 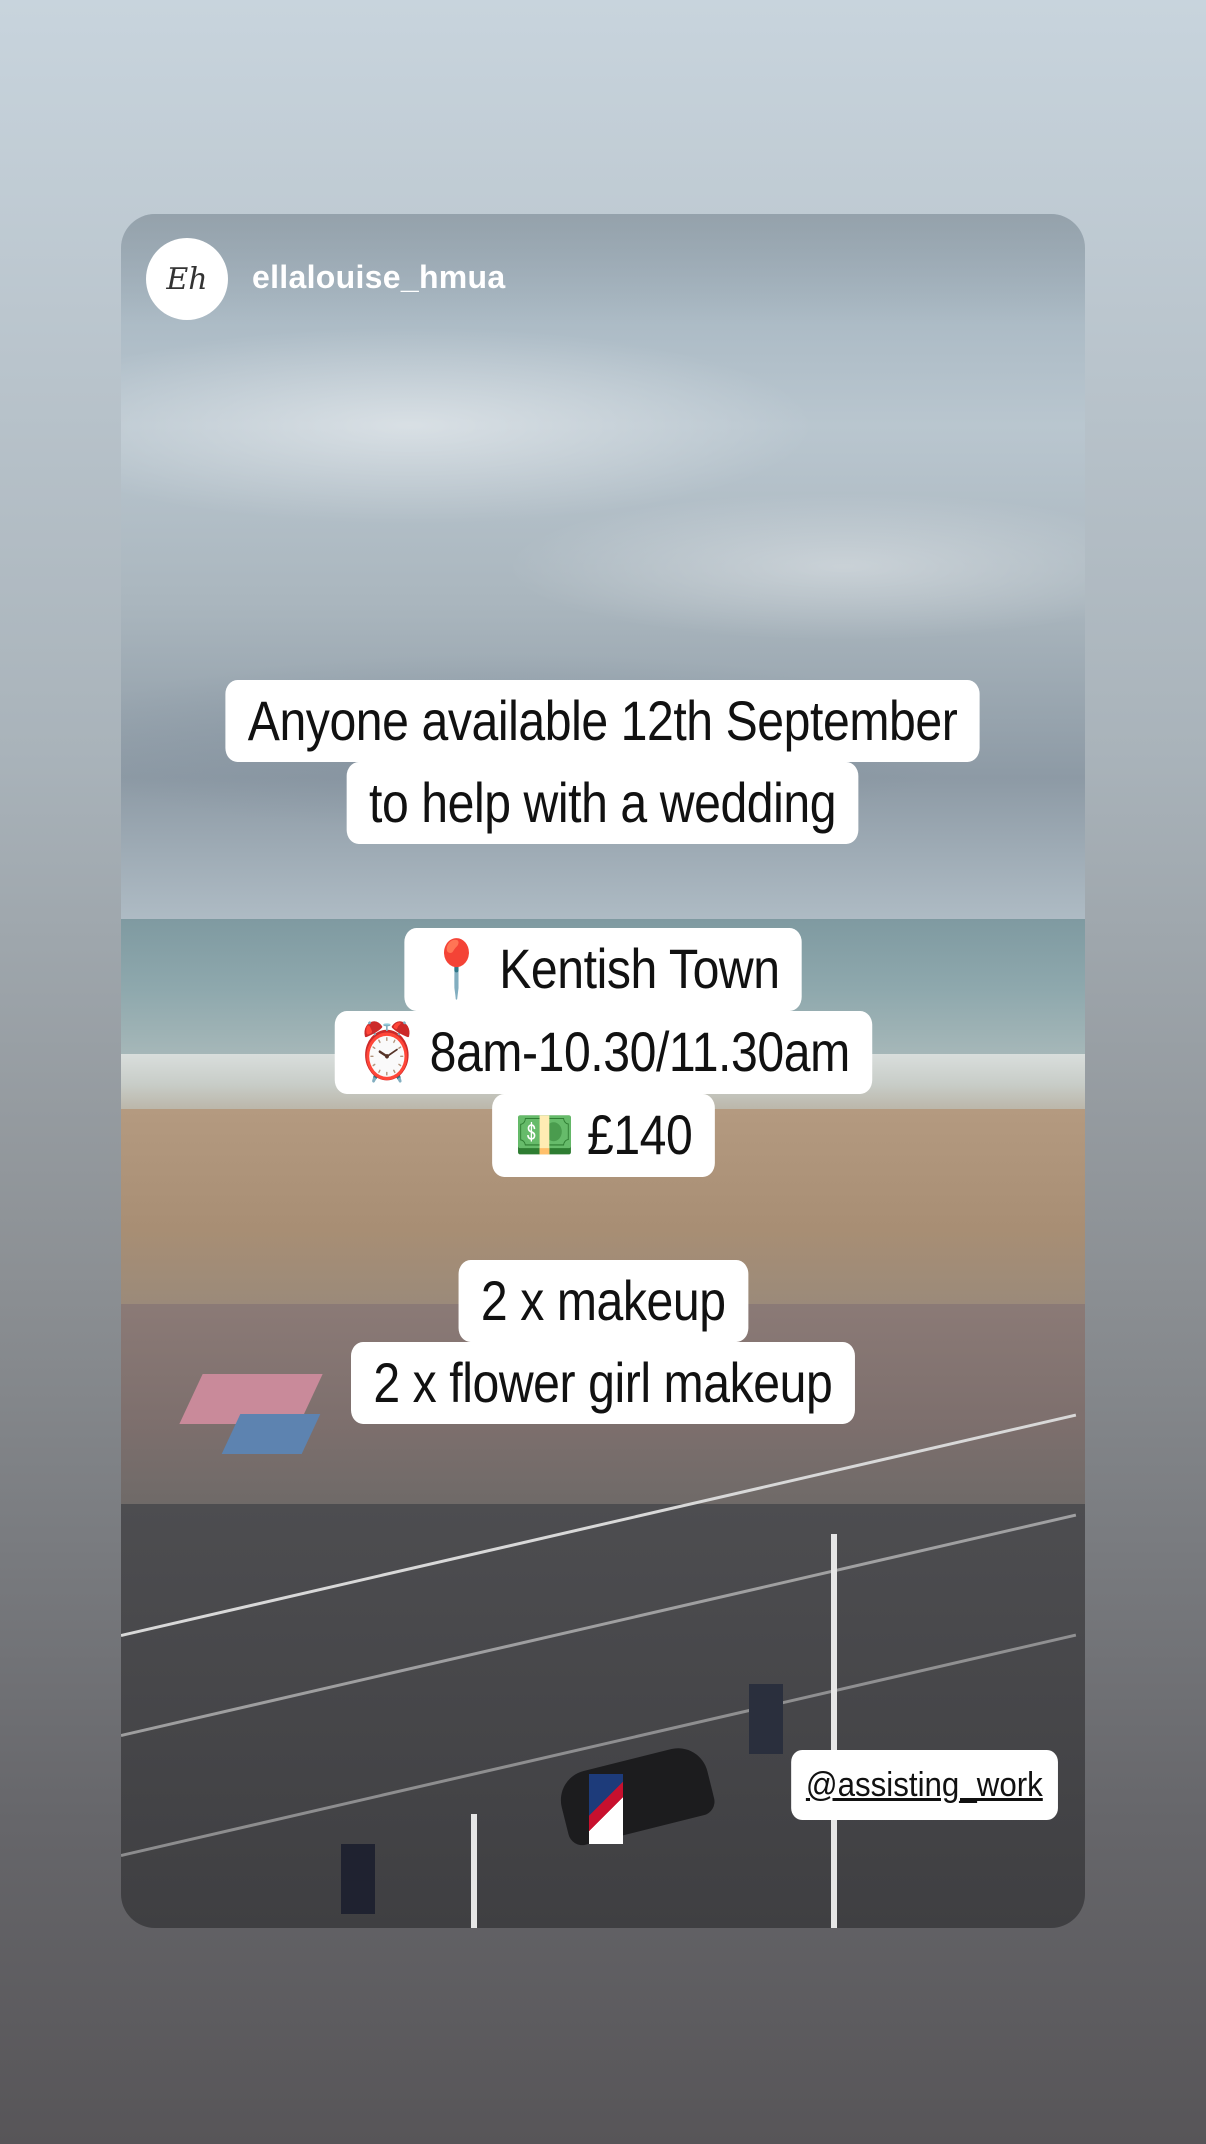 What do you see at coordinates (639, 968) in the screenshot?
I see `location-text: Kentish Town` at bounding box center [639, 968].